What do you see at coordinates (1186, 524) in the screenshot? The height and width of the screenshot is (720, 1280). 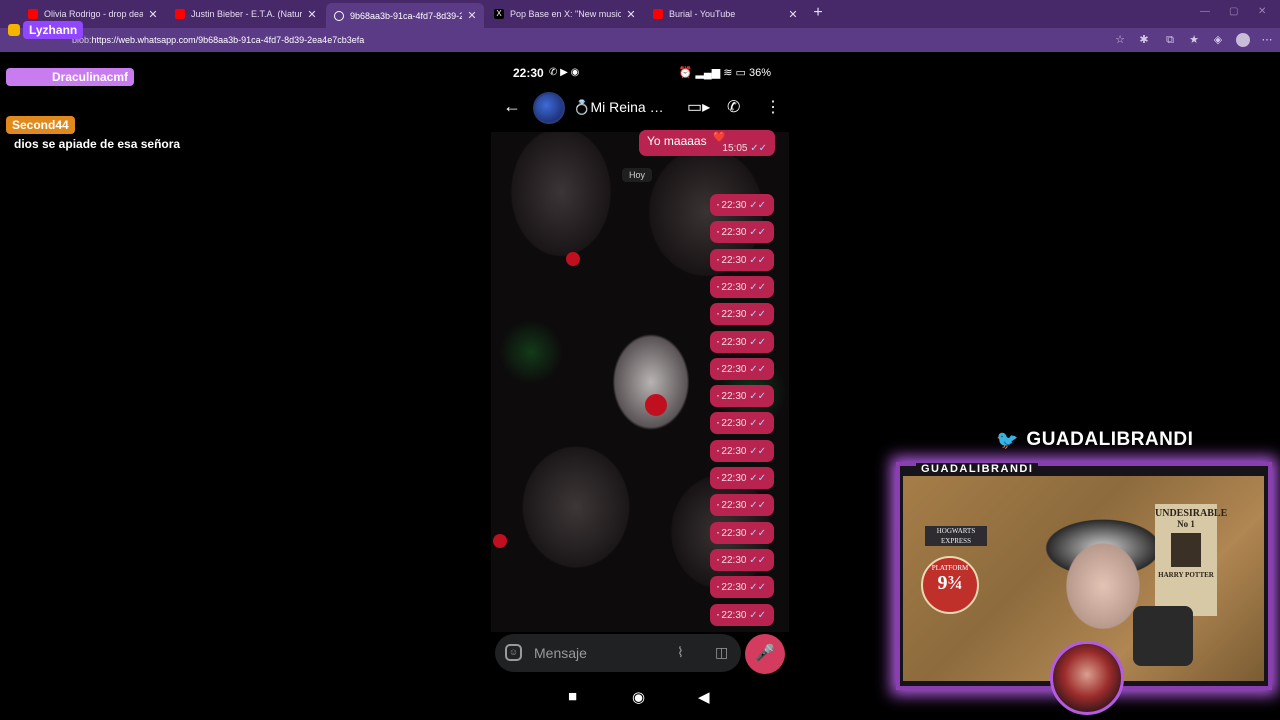 I see `poster-line2: No 1` at bounding box center [1186, 524].